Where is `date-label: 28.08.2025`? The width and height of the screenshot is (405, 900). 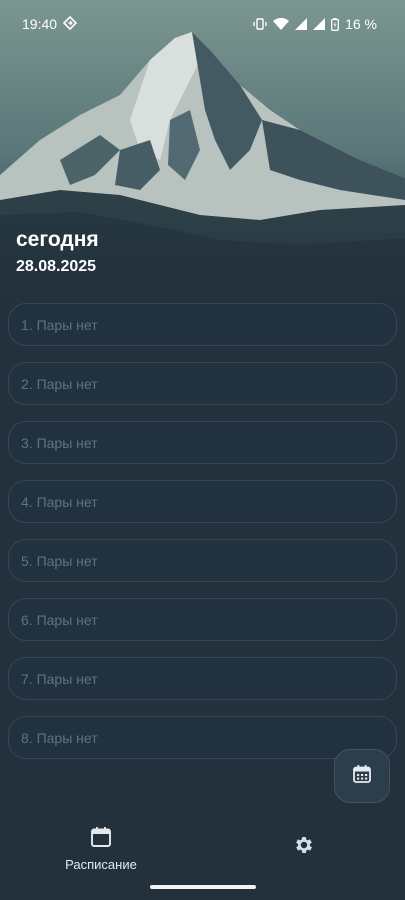
date-label: 28.08.2025 is located at coordinates (56, 266).